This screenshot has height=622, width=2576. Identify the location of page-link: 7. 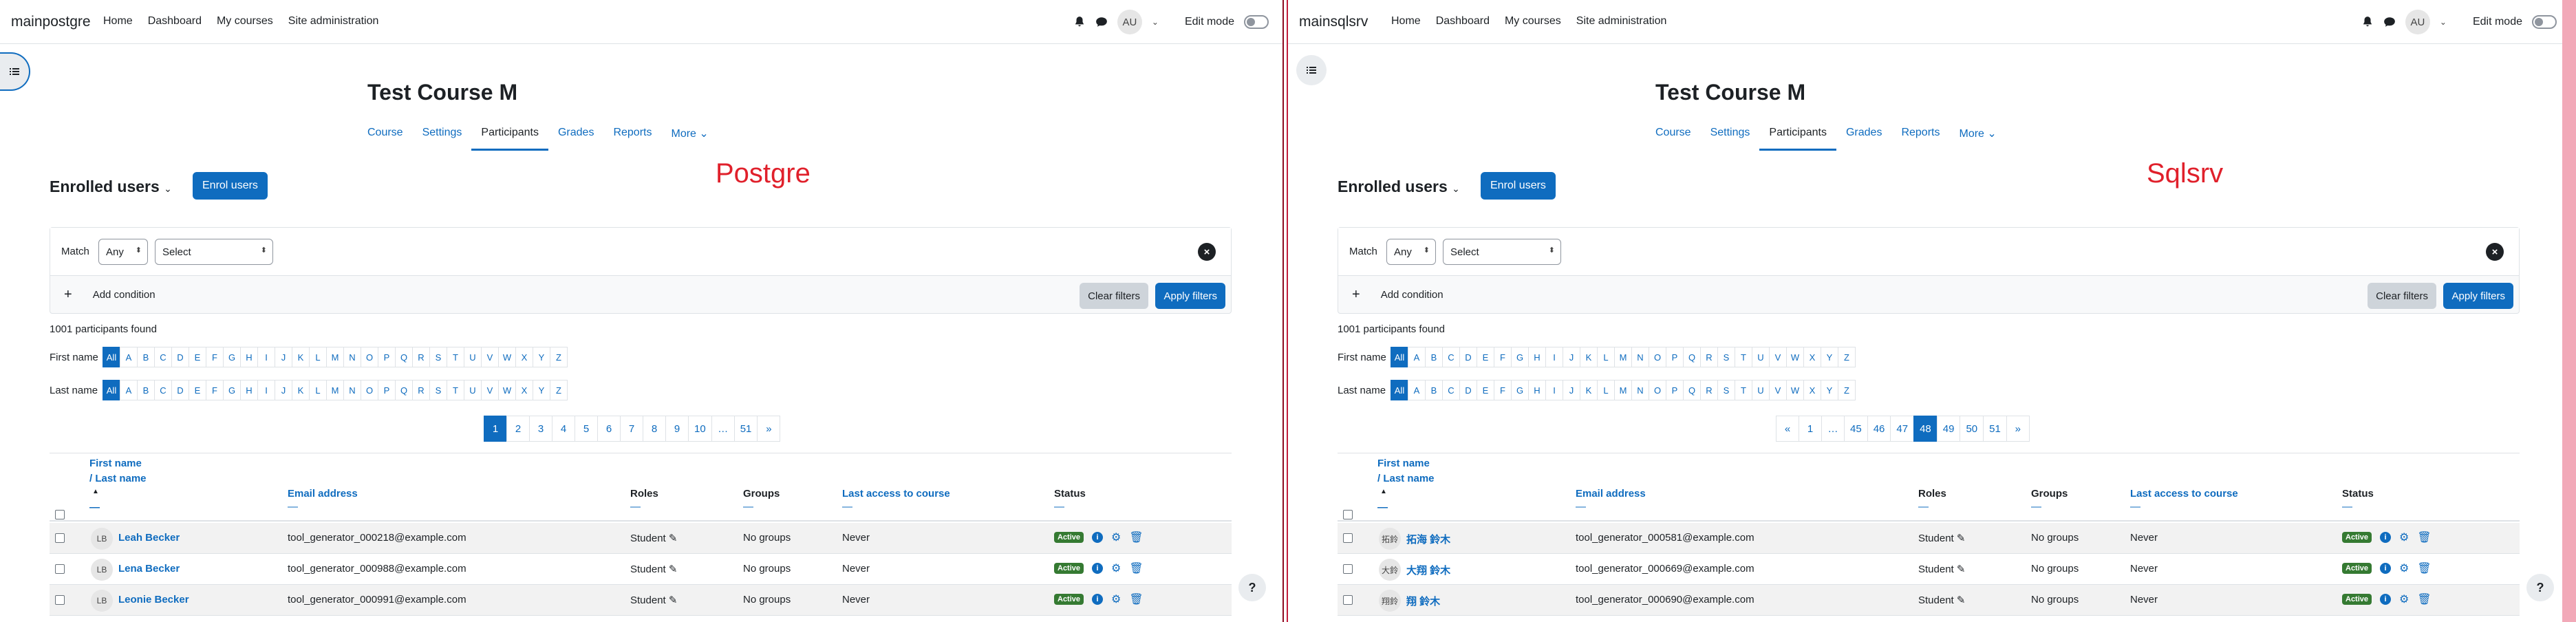
(631, 429).